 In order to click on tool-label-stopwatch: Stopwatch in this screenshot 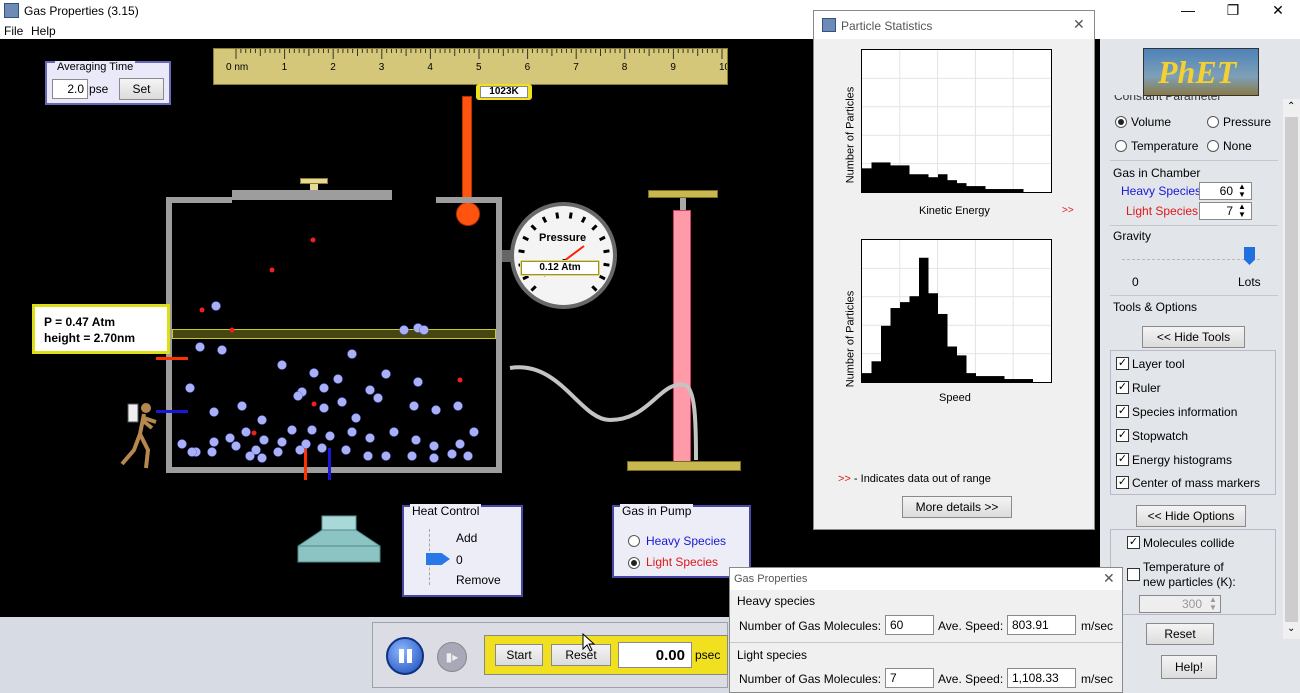, I will do `click(1160, 436)`.